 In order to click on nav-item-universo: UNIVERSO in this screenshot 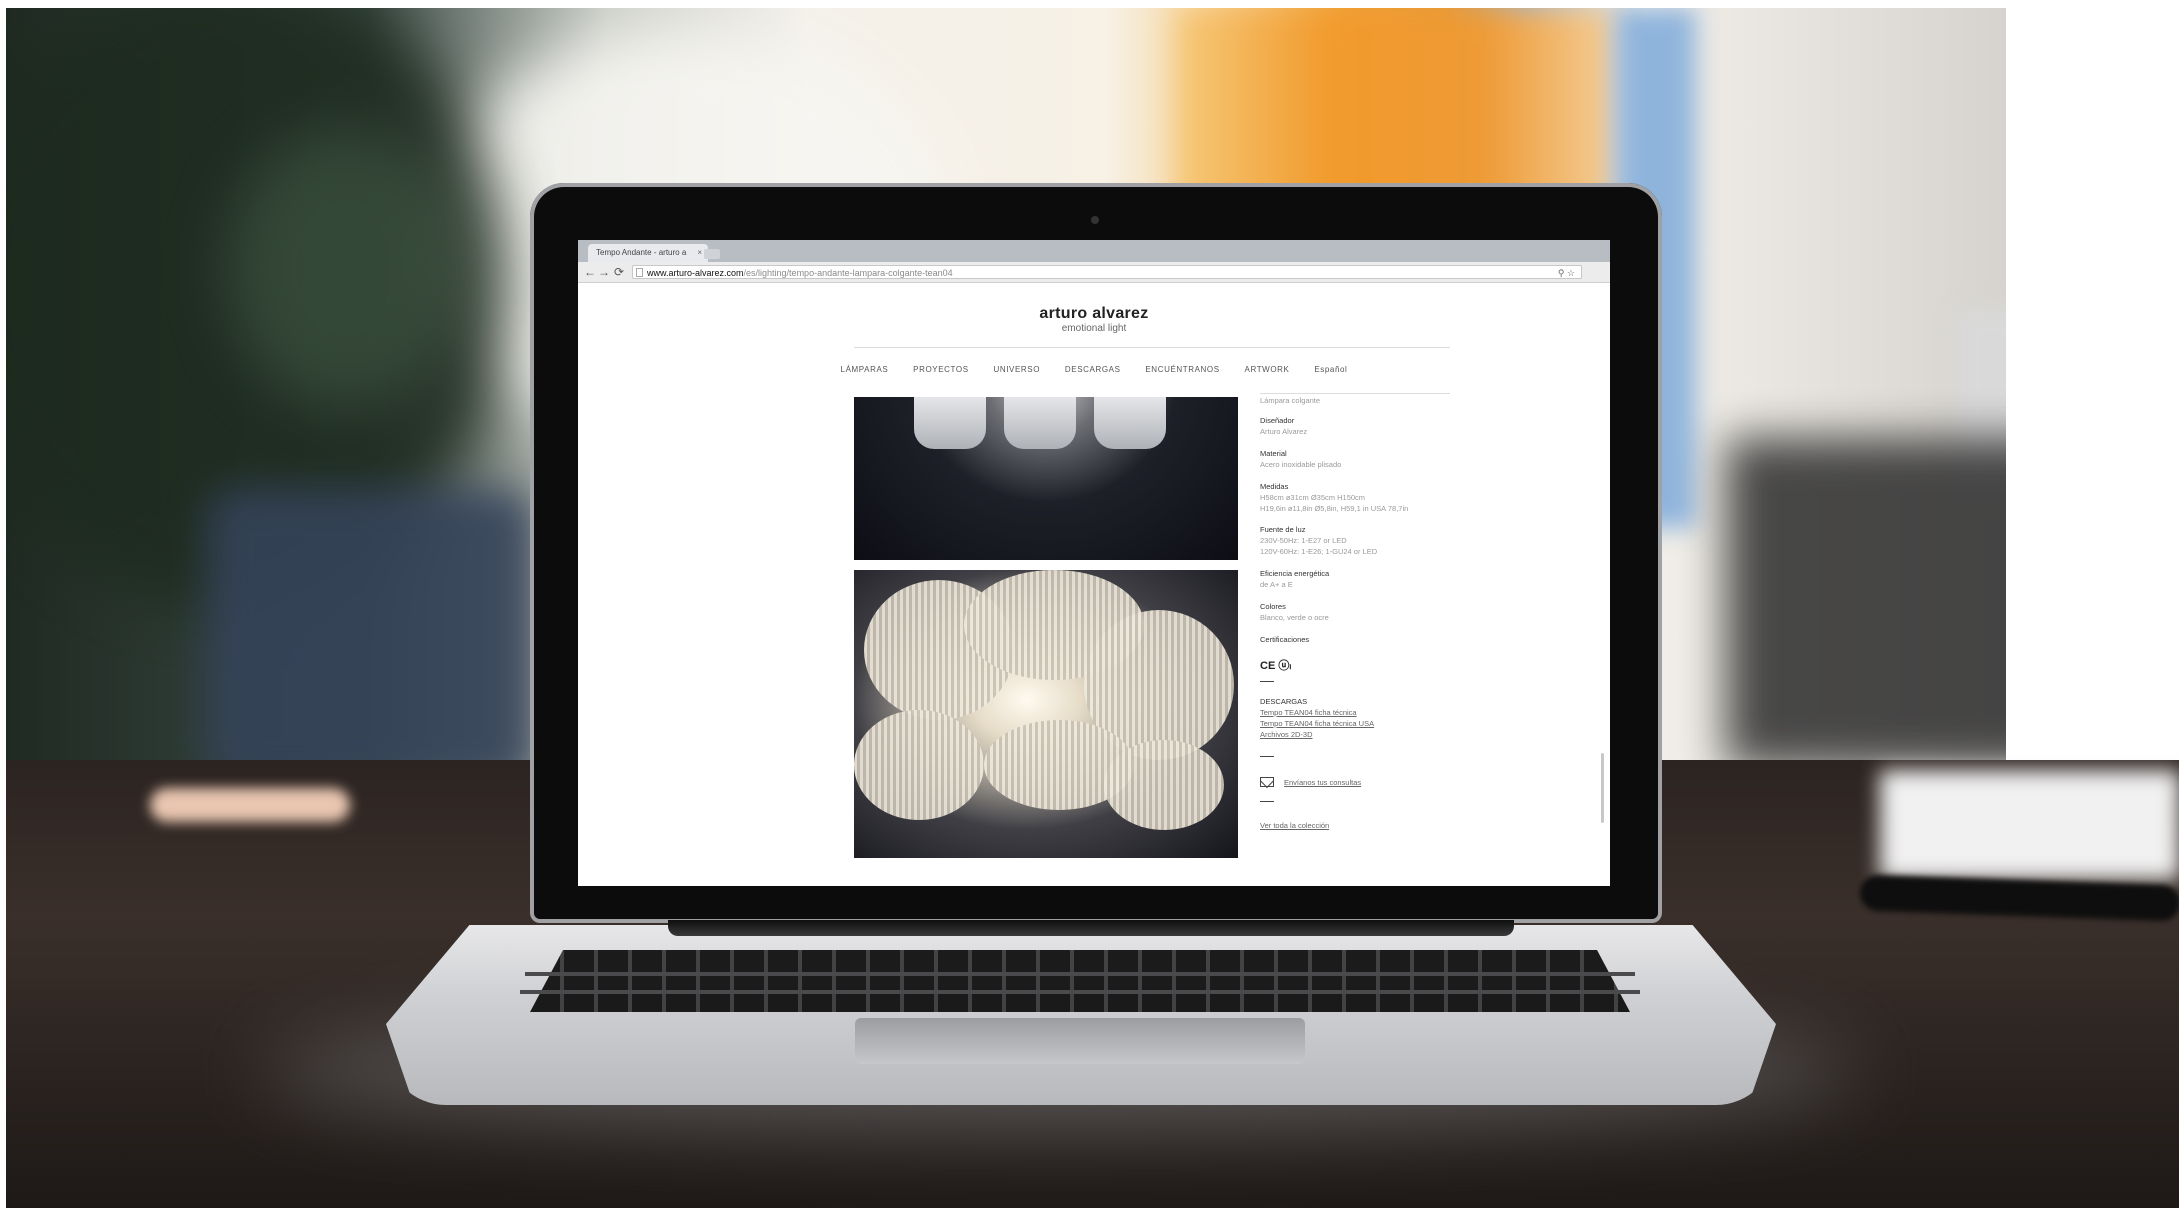, I will do `click(1016, 369)`.